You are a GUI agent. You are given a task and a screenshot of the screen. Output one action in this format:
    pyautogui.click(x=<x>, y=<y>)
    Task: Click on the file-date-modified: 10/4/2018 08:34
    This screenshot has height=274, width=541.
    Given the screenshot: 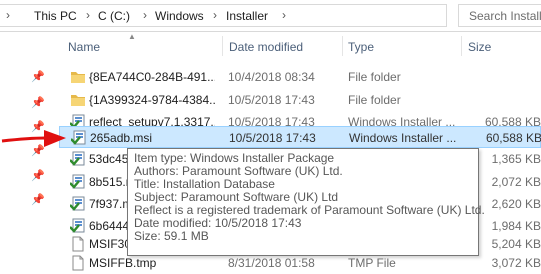 What is the action you would take?
    pyautogui.click(x=271, y=77)
    